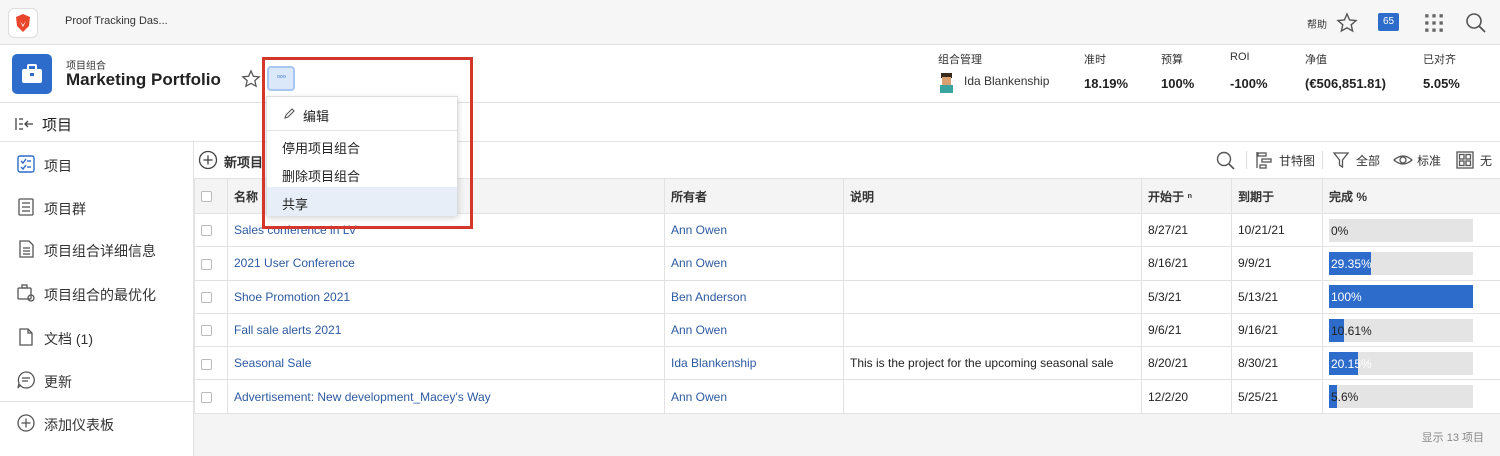 The image size is (1500, 456). What do you see at coordinates (992, 196) in the screenshot?
I see `column-header-description: 说明` at bounding box center [992, 196].